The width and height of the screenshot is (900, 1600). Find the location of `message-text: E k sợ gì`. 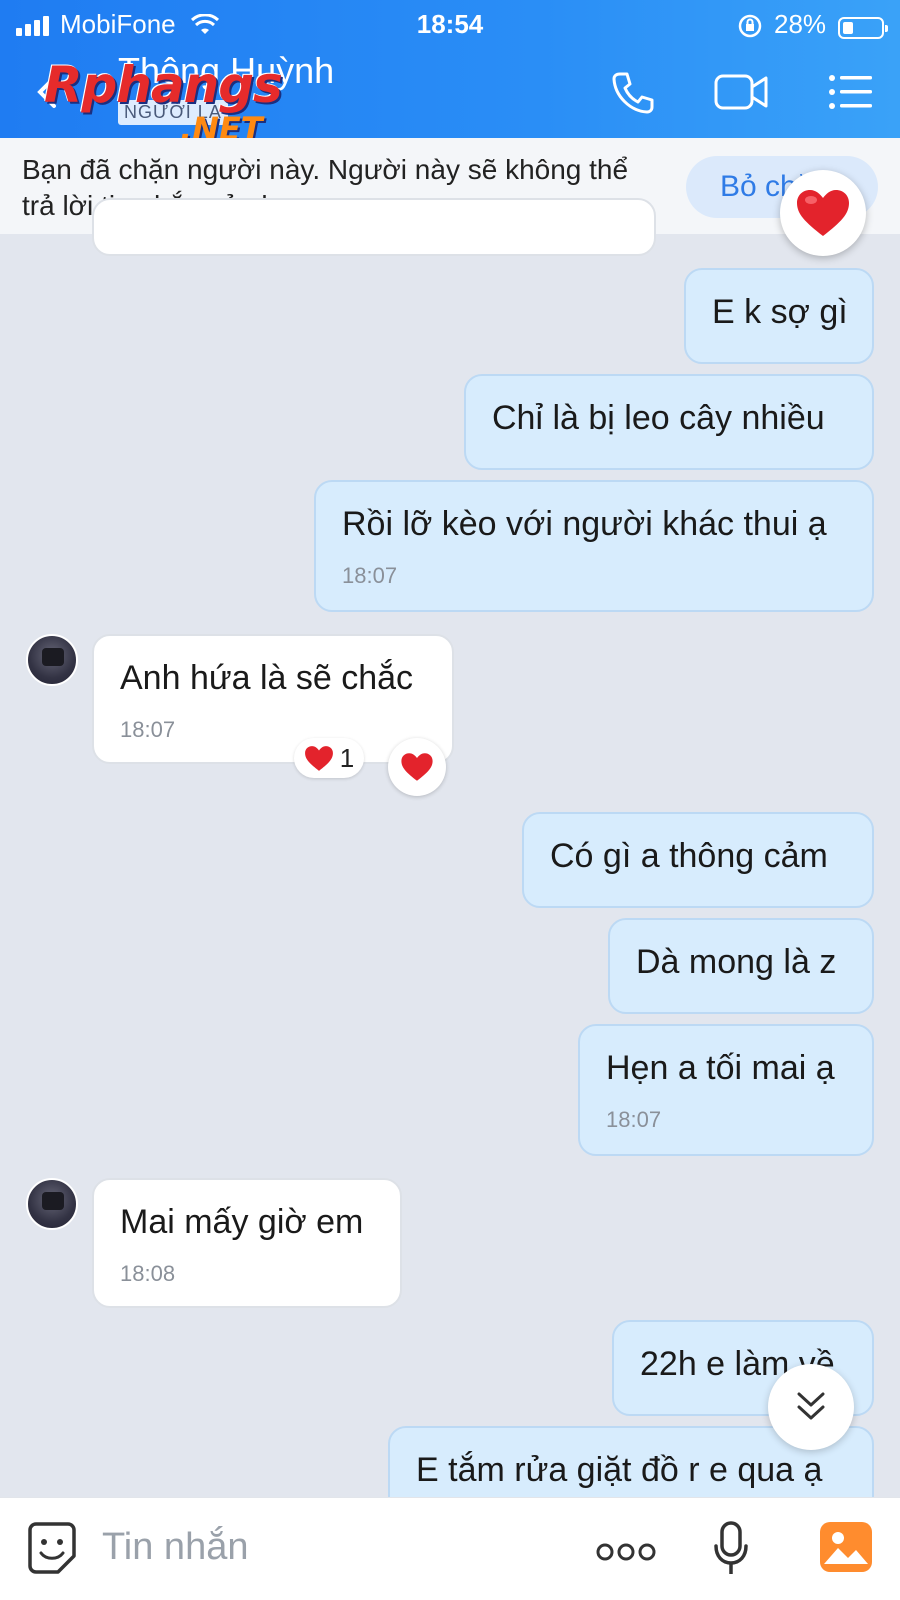

message-text: E k sợ gì is located at coordinates (780, 312).